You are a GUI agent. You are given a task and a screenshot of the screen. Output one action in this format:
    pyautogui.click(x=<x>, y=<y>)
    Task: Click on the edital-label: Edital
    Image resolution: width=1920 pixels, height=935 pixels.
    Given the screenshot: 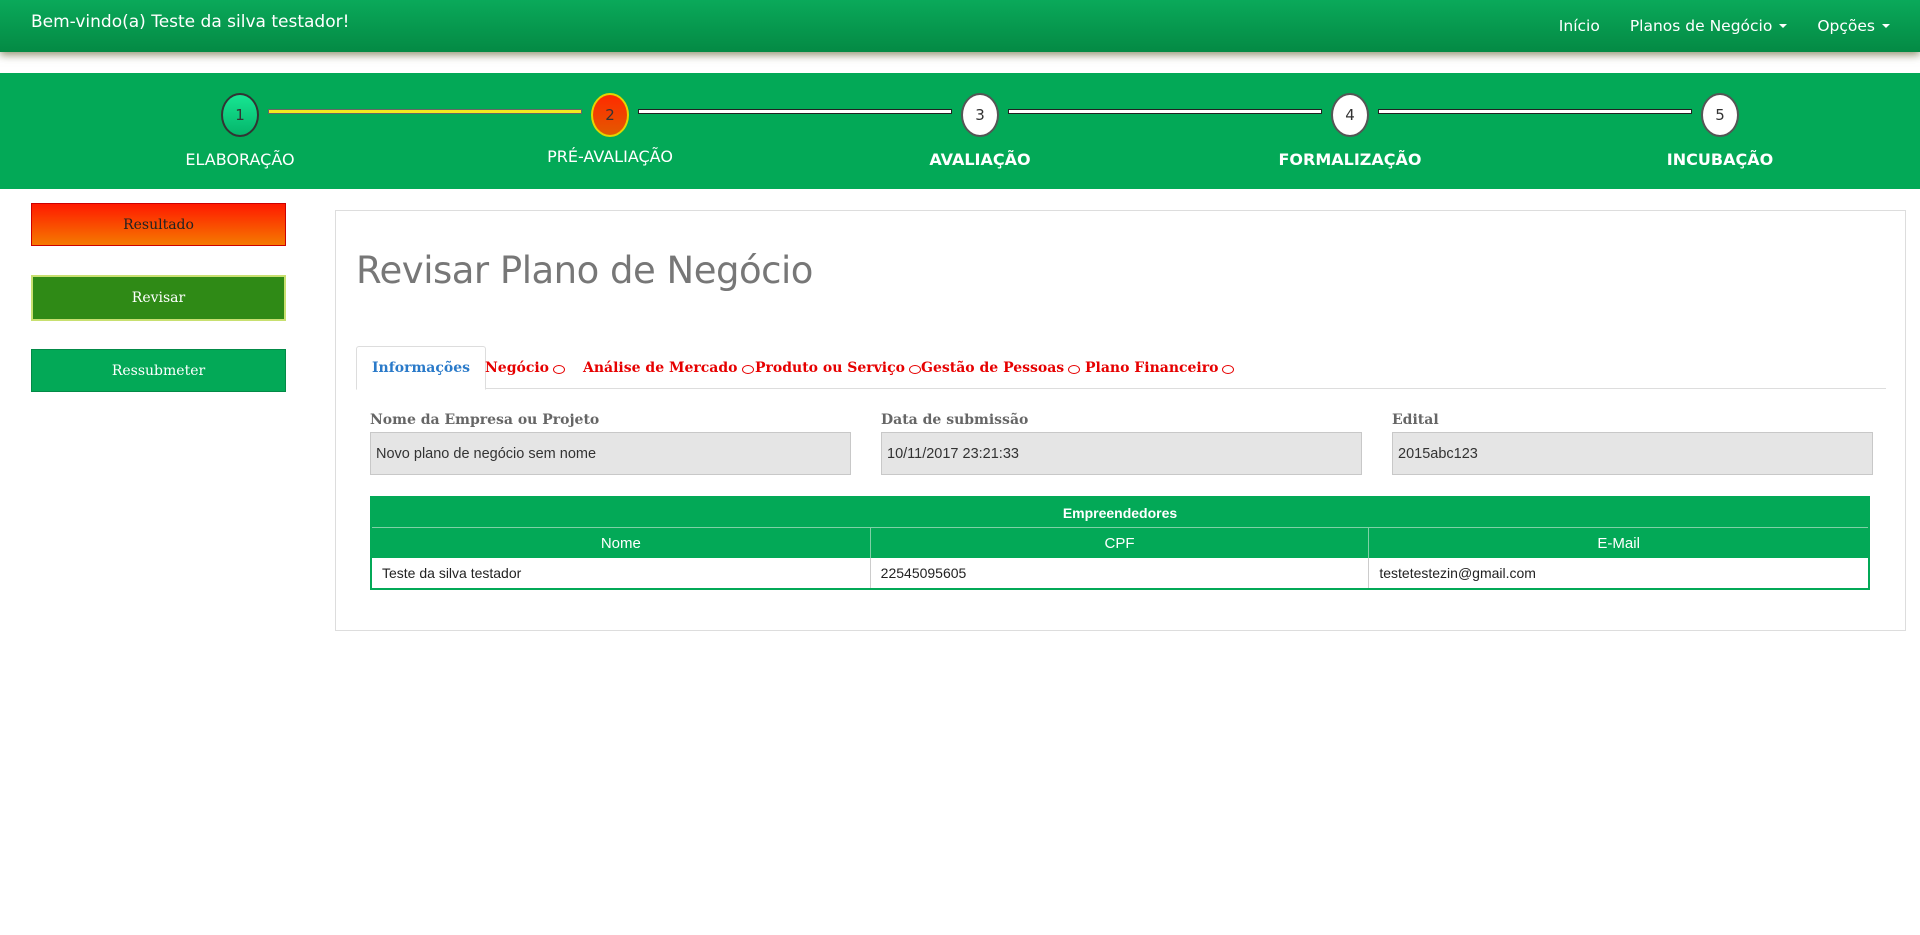 What is the action you would take?
    pyautogui.click(x=1415, y=420)
    